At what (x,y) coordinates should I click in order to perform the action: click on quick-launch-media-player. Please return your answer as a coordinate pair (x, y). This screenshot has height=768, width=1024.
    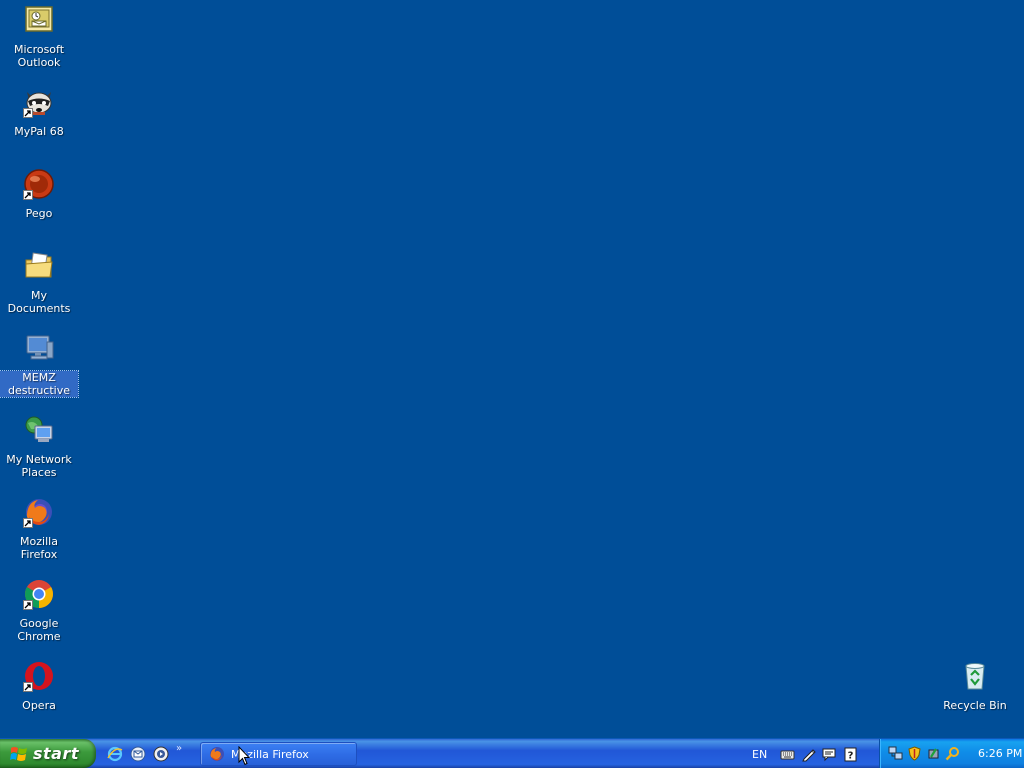
    Looking at the image, I should click on (161, 754).